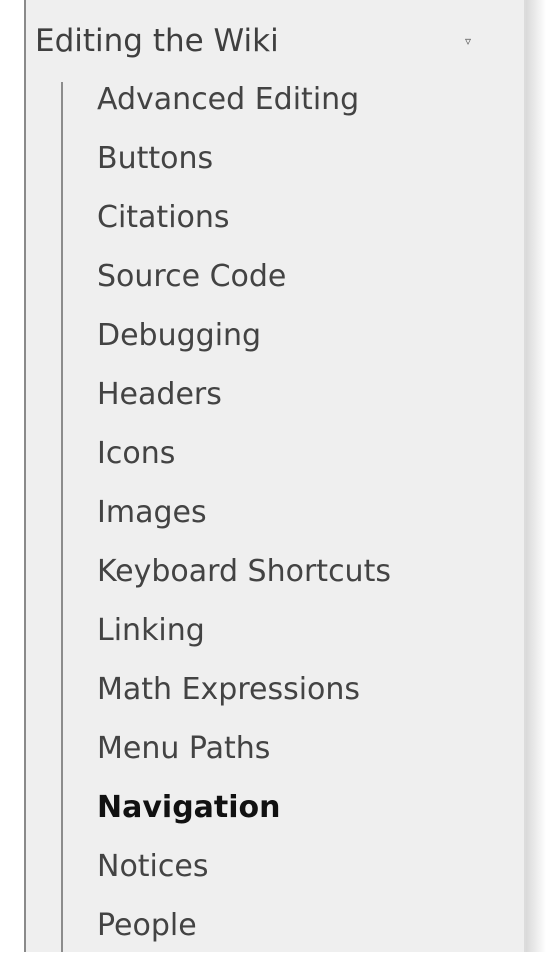  What do you see at coordinates (244, 754) in the screenshot?
I see `submenu-item-menu-paths: Menu Paths` at bounding box center [244, 754].